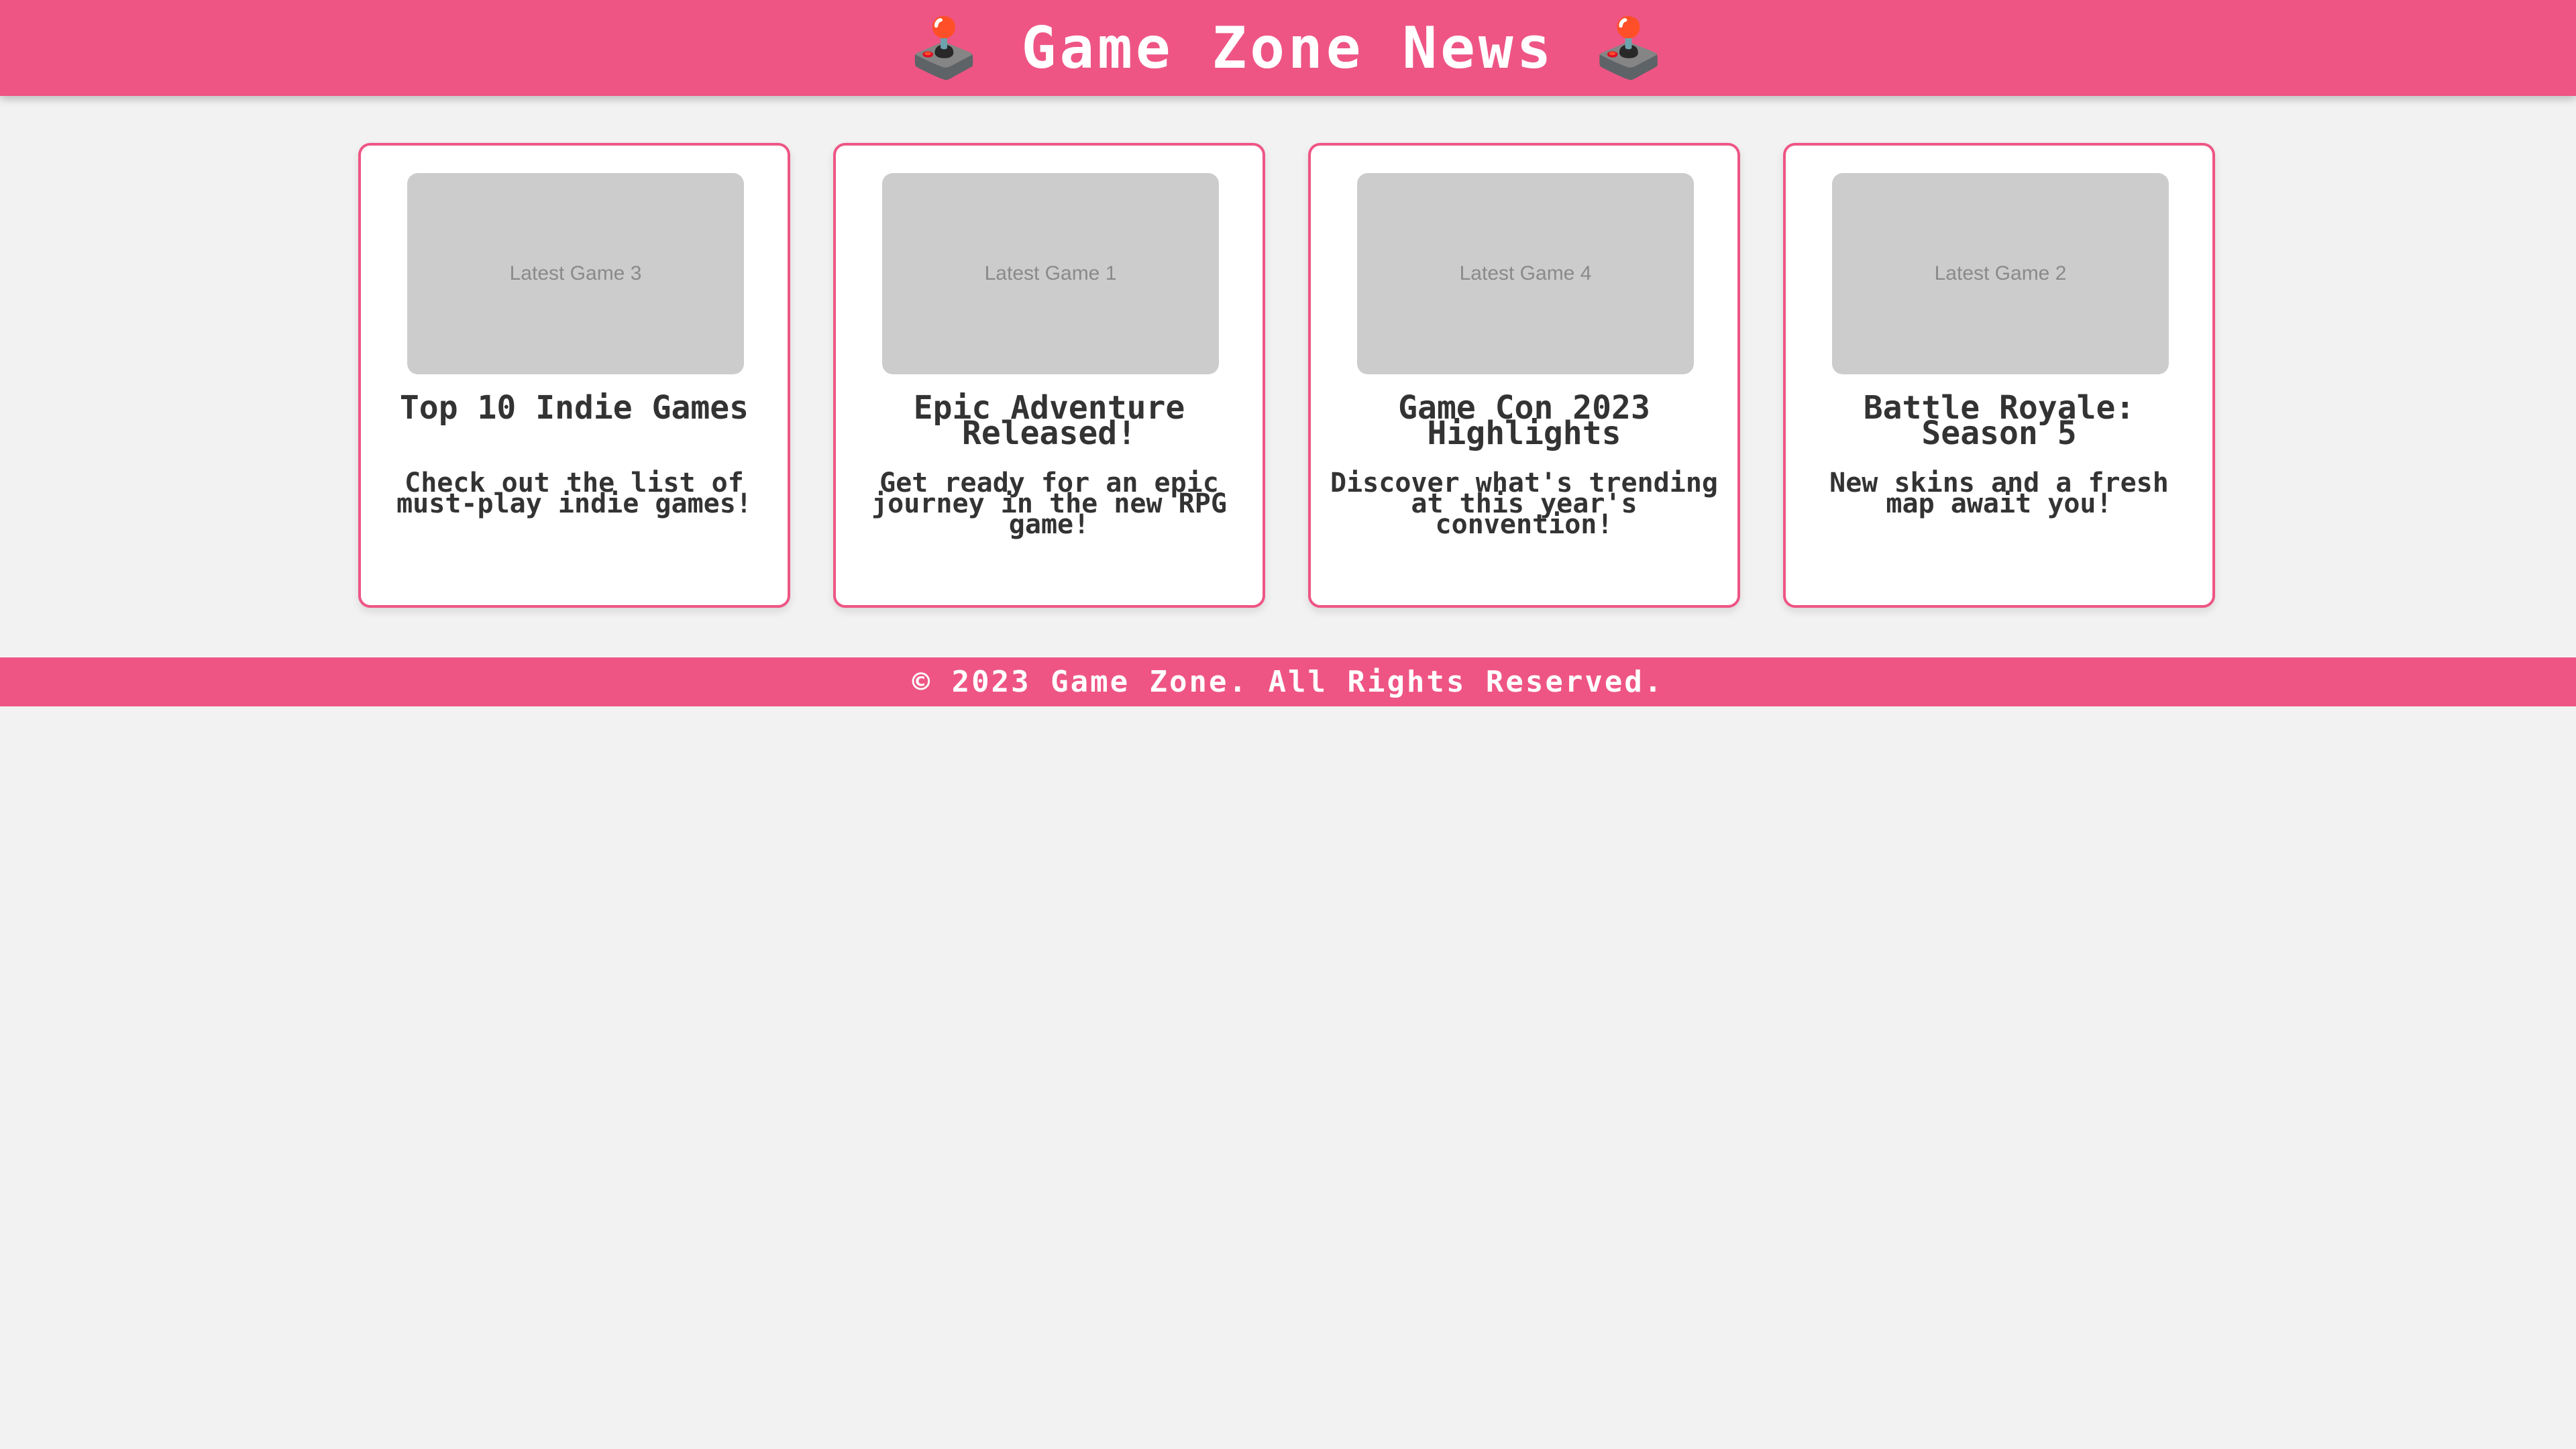 The image size is (2576, 1449). Describe the element at coordinates (574, 408) in the screenshot. I see `card-title: Top 10 Indie Games` at that location.